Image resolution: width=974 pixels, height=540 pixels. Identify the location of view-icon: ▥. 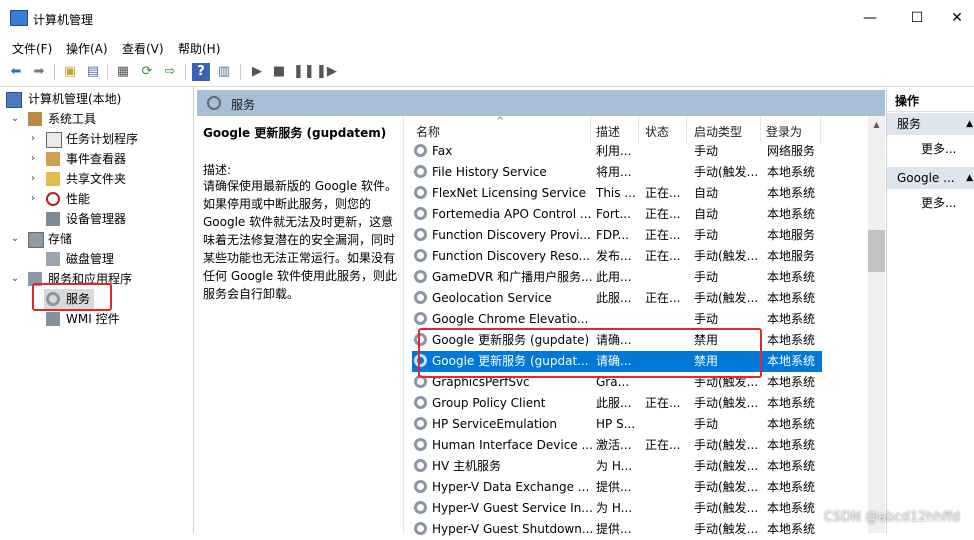
(224, 72).